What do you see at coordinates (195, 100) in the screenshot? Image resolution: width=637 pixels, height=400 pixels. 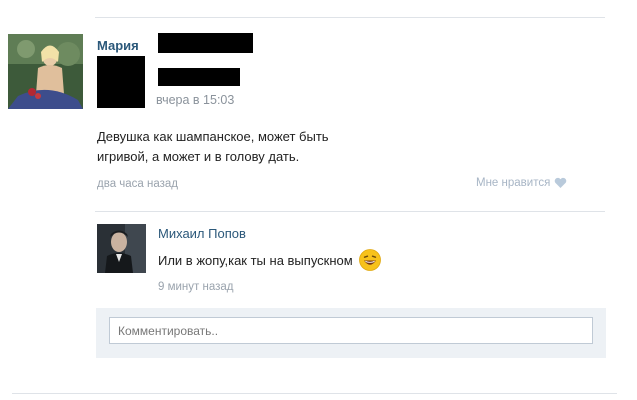 I see `post-sublabel-time: вчера в 15:03` at bounding box center [195, 100].